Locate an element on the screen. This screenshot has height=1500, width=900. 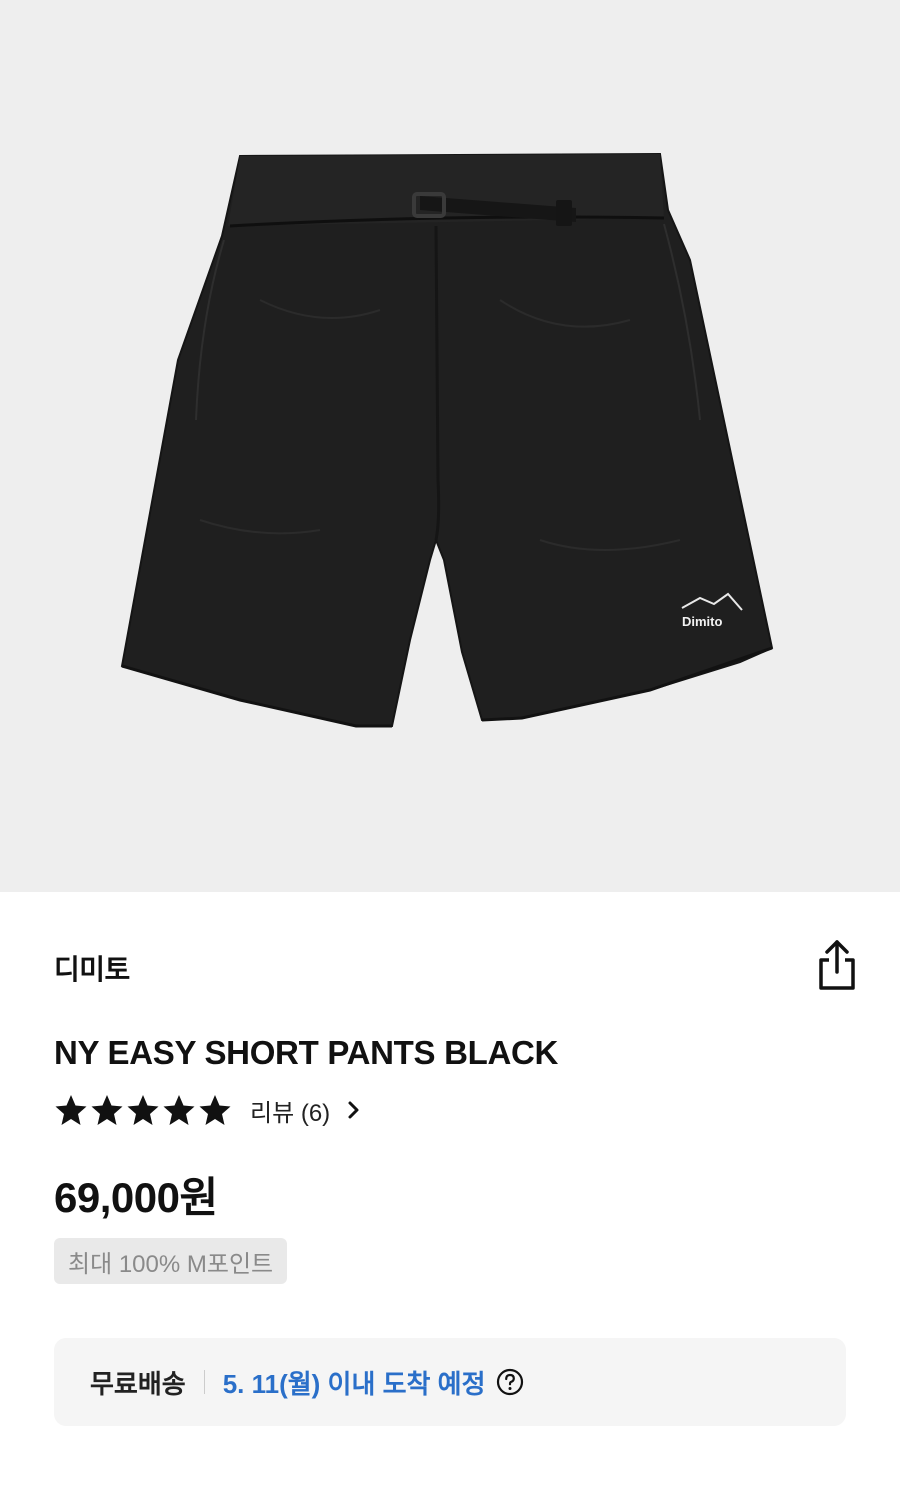
rating-review-link: 리뷰 (6) is located at coordinates (208, 1110).